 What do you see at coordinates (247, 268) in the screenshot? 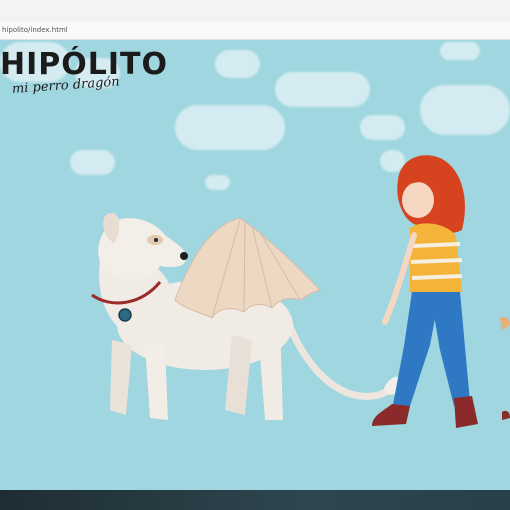
I see `dog-wing` at bounding box center [247, 268].